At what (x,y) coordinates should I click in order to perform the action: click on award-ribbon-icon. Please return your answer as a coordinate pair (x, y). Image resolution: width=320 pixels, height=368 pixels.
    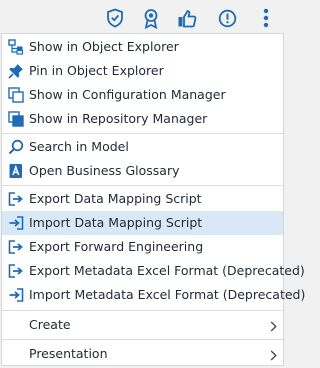
    Looking at the image, I should click on (151, 18).